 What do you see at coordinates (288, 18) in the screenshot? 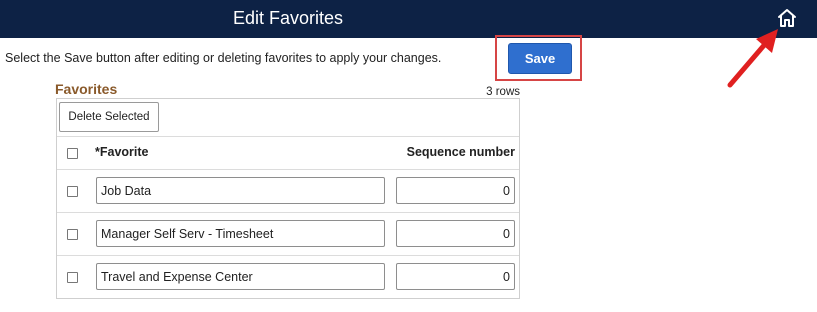
I see `page-title: Edit Favorites` at bounding box center [288, 18].